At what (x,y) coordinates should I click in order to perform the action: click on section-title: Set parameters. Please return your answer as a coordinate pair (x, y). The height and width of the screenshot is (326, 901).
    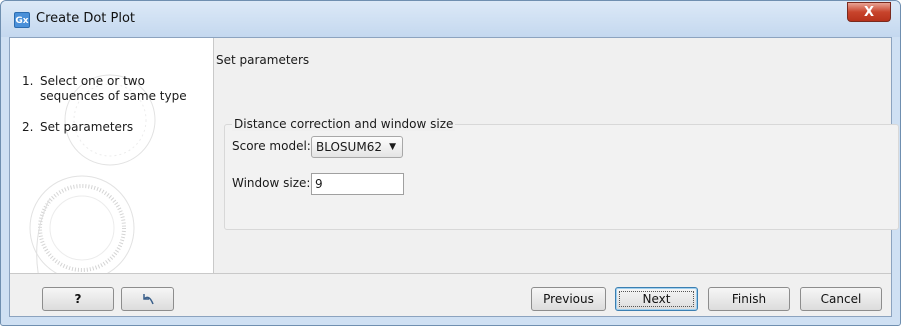
    Looking at the image, I should click on (263, 60).